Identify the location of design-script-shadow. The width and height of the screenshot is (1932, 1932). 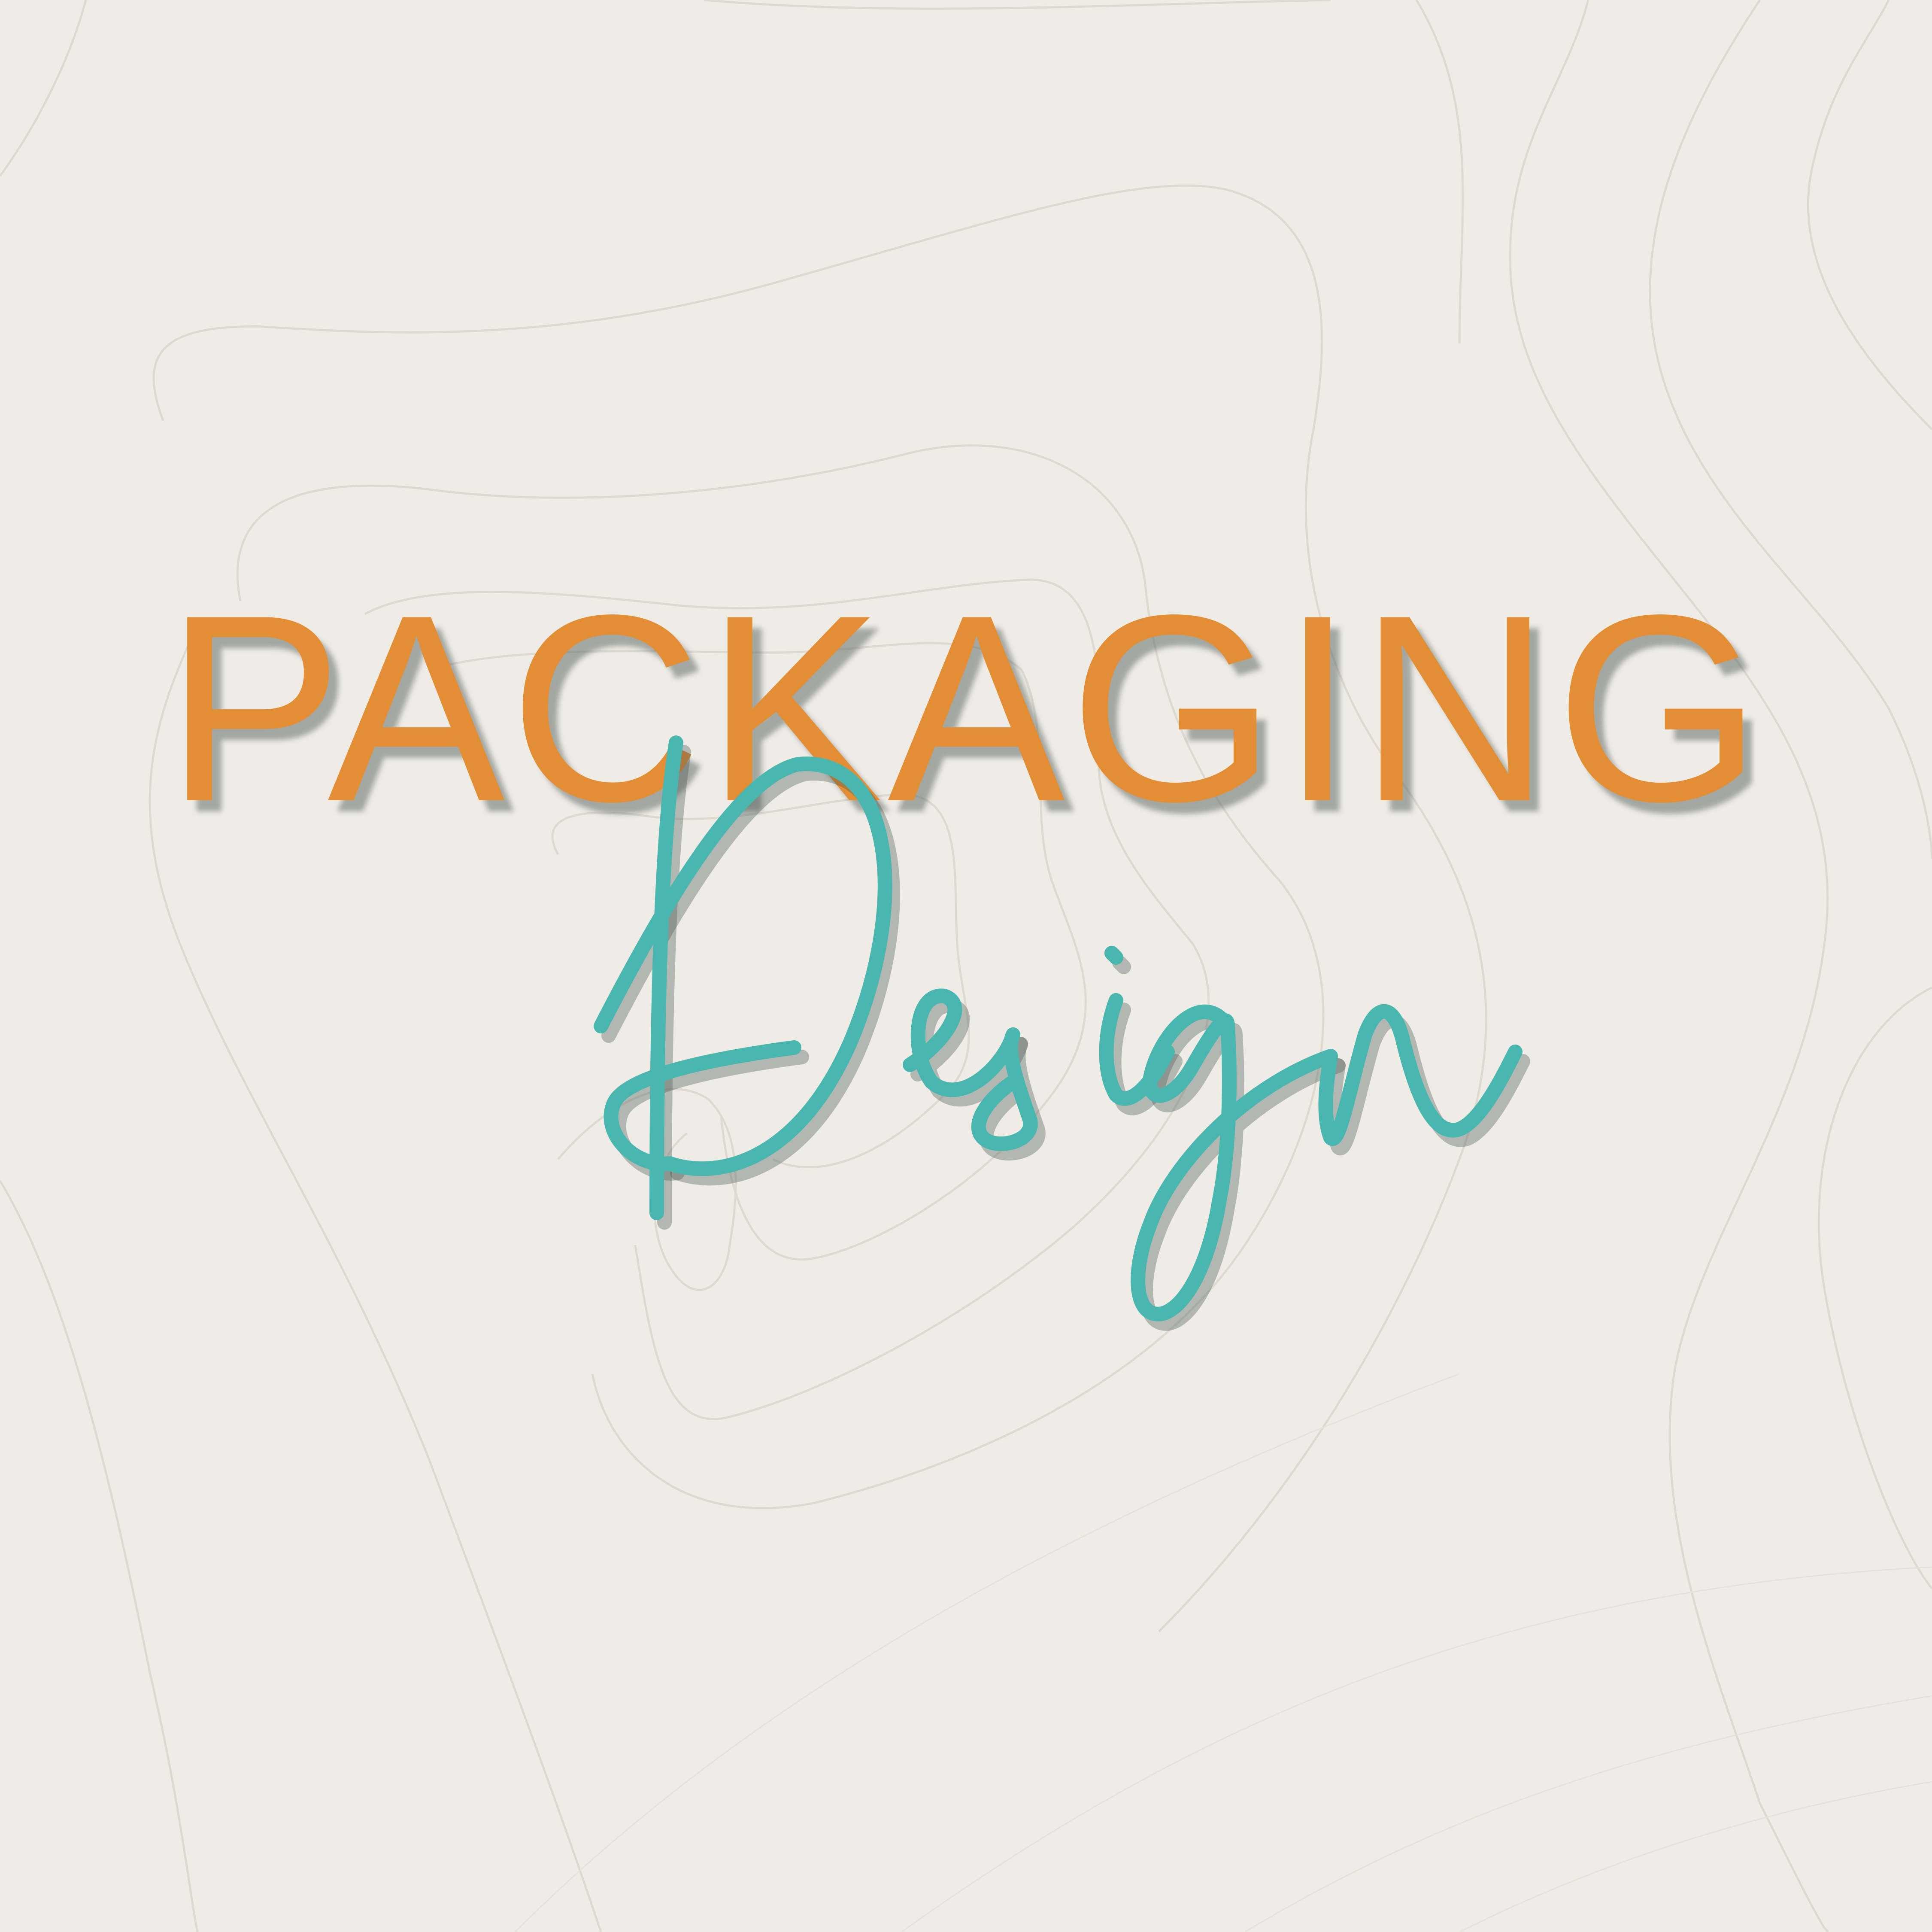
(1065, 1038).